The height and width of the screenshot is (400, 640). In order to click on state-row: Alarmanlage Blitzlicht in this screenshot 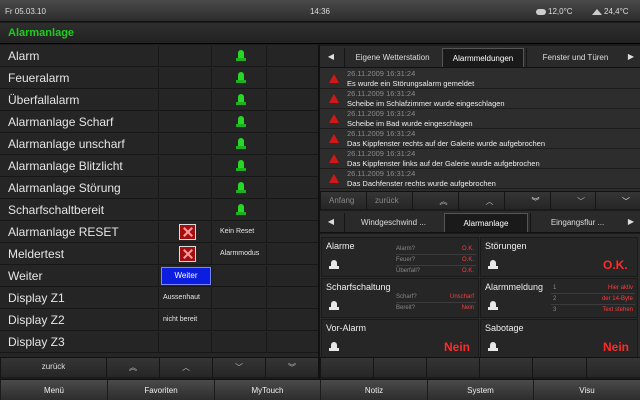, I will do `click(159, 166)`.